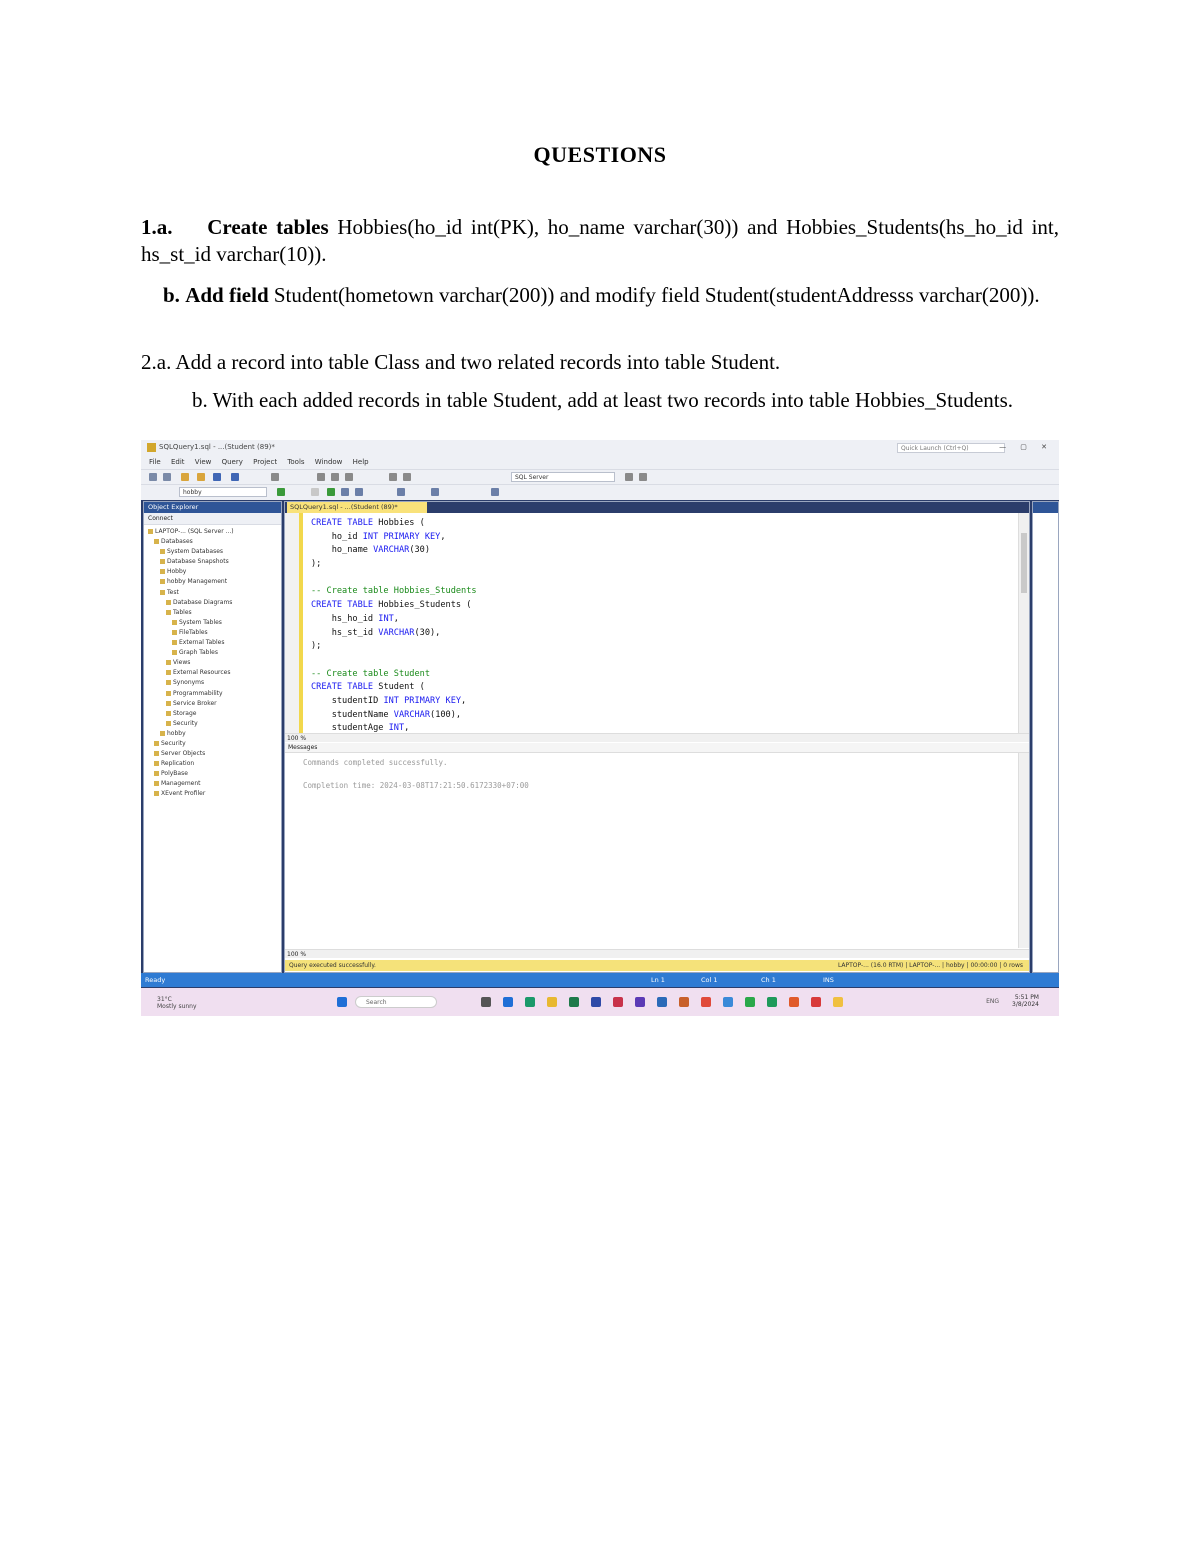  Describe the element at coordinates (1026, 447) in the screenshot. I see `window-controls: — ▢ ✕` at that location.